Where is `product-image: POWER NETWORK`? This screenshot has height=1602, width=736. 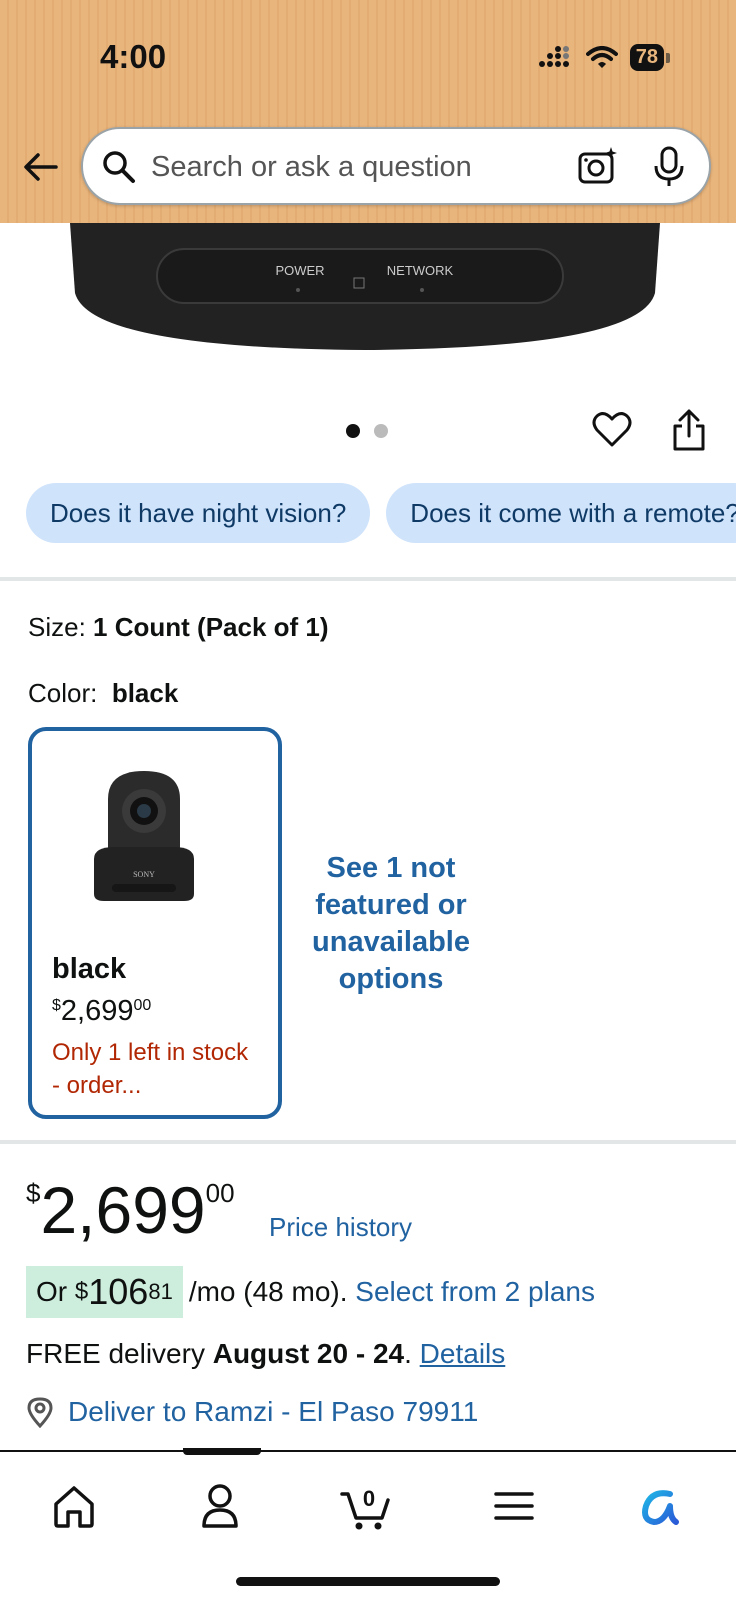
product-image: POWER NETWORK is located at coordinates (365, 290).